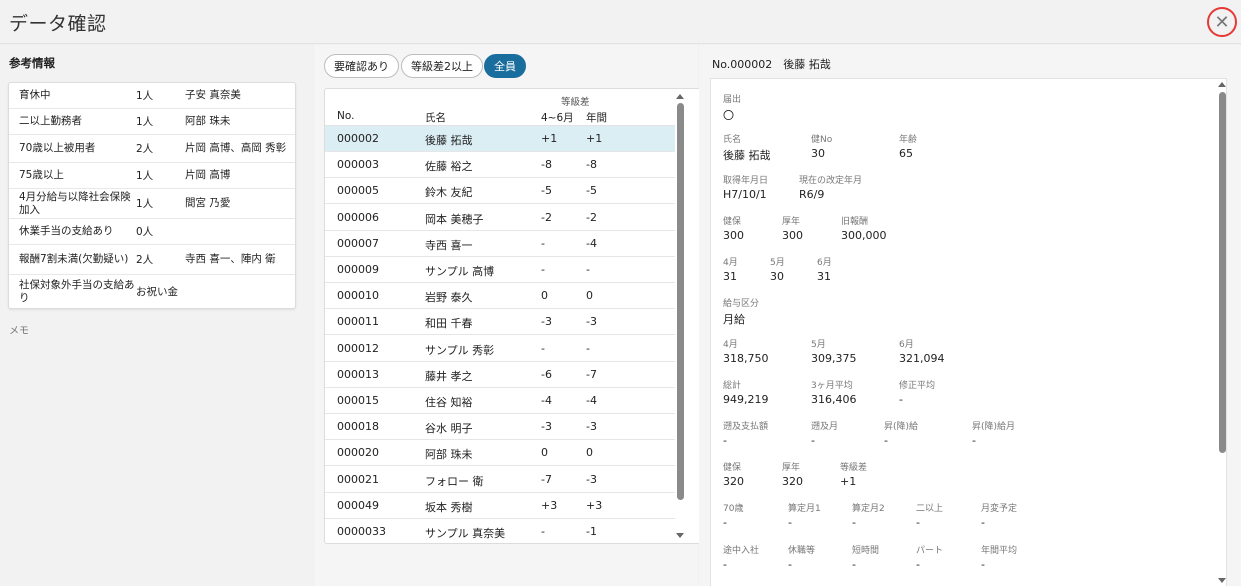 This screenshot has height=586, width=1241. I want to click on reference-item: 75歳以上, so click(41, 175).